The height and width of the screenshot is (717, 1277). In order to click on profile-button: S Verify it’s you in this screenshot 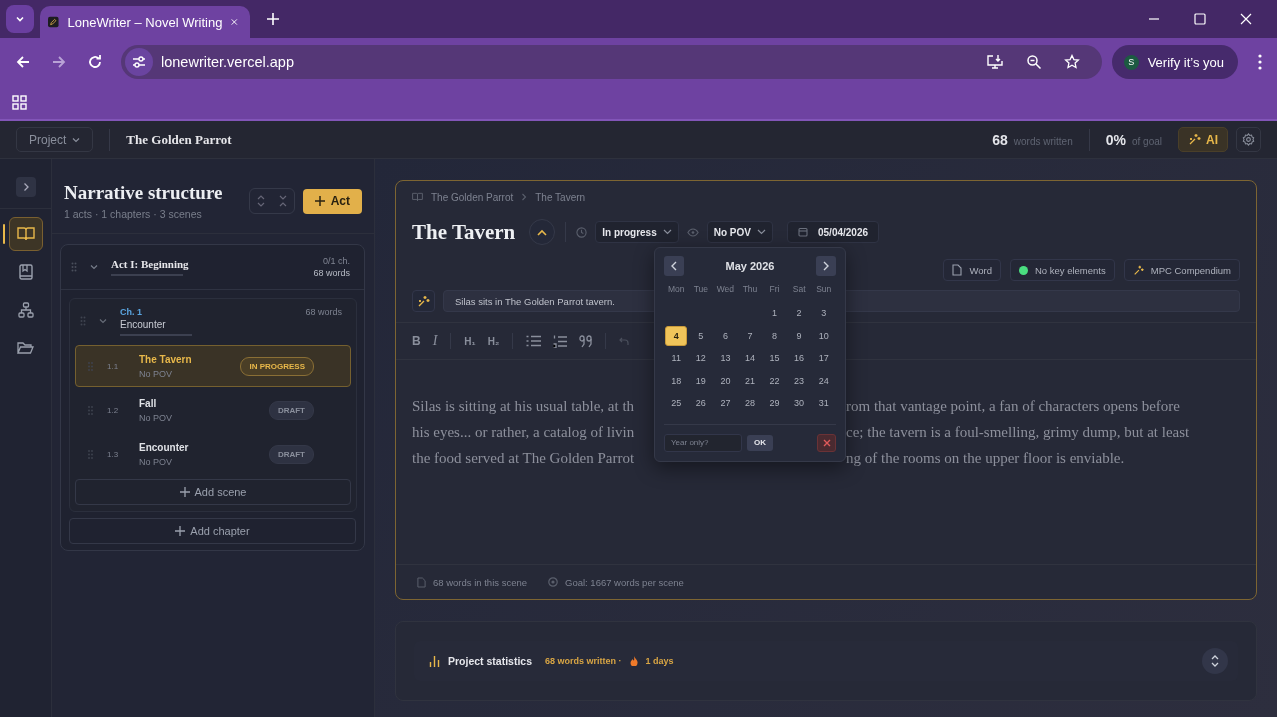, I will do `click(1174, 62)`.